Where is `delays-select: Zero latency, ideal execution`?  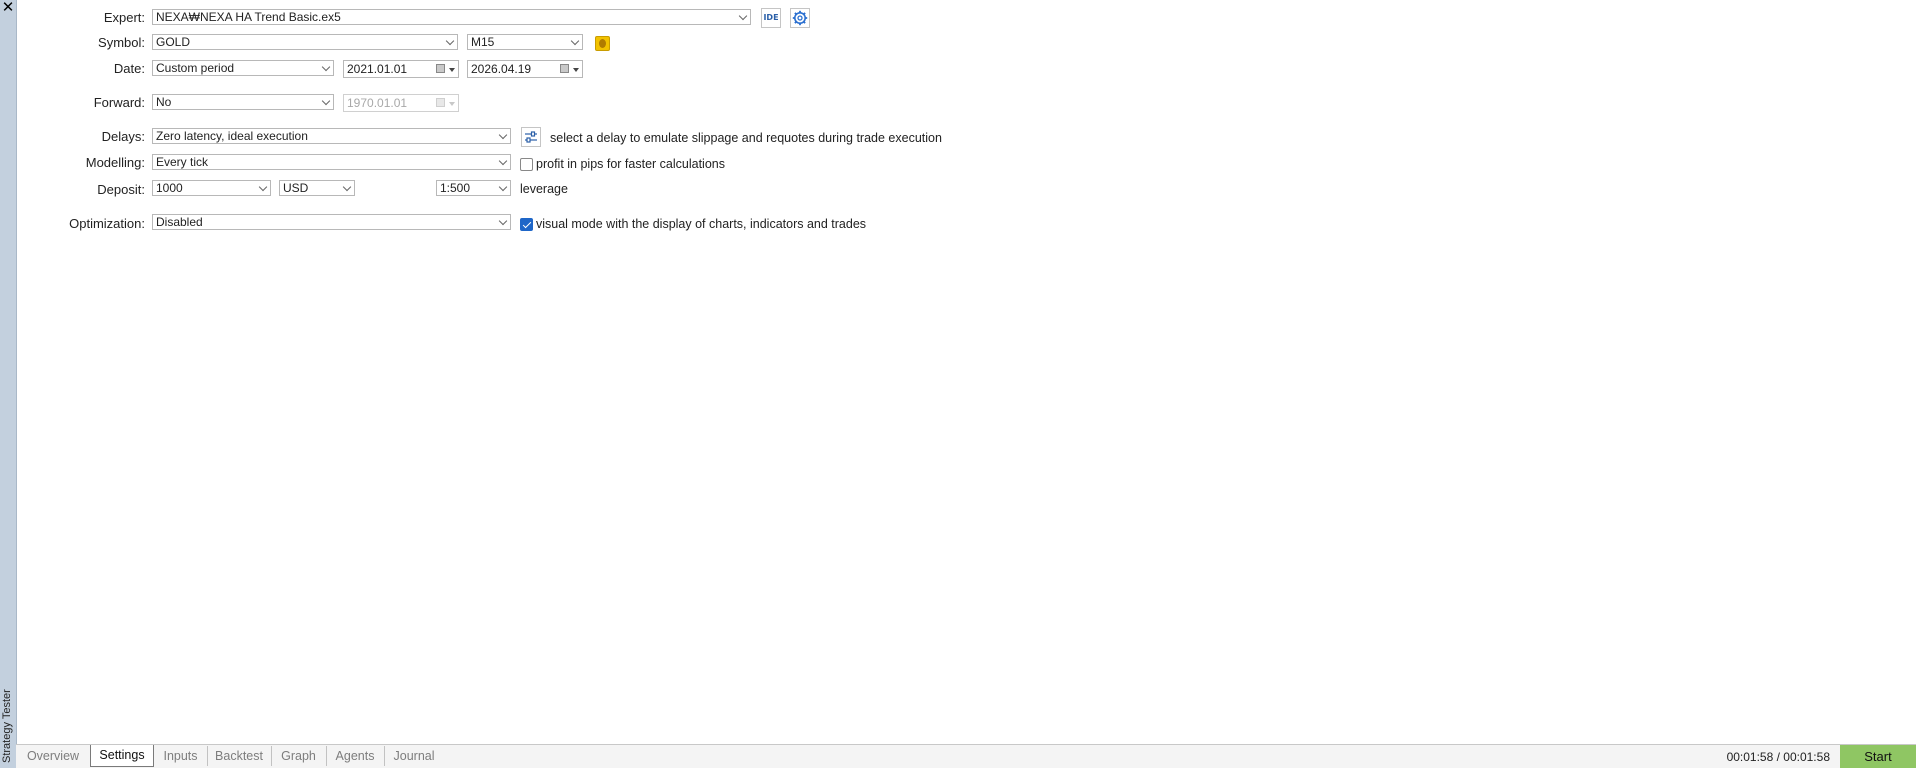
delays-select: Zero latency, ideal execution is located at coordinates (331, 136).